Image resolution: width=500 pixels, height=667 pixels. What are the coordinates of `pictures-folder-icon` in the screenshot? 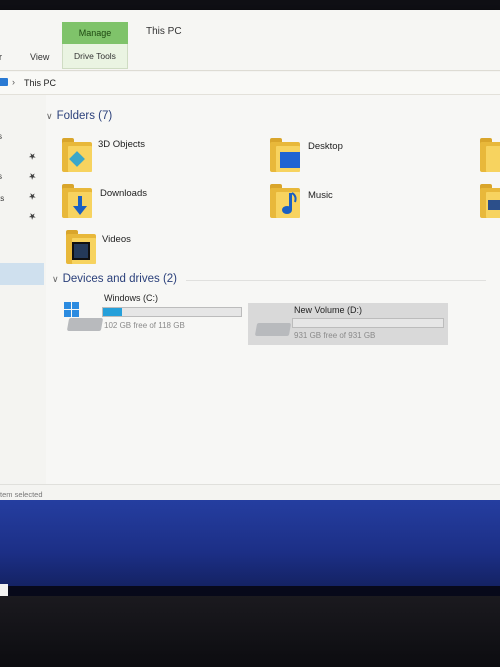 It's located at (494, 205).